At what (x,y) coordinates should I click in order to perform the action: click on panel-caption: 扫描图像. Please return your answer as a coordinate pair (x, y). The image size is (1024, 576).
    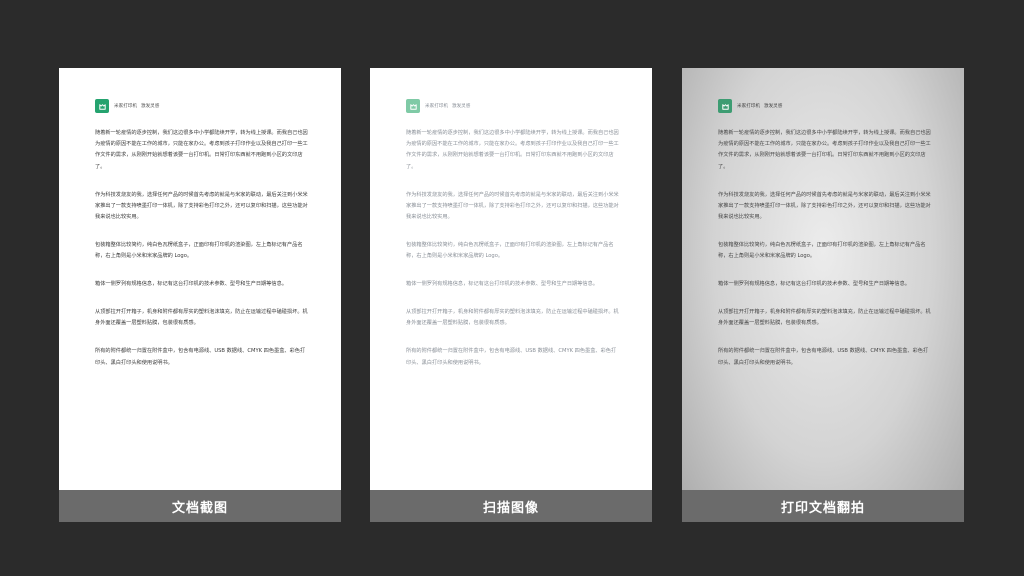
    Looking at the image, I should click on (511, 506).